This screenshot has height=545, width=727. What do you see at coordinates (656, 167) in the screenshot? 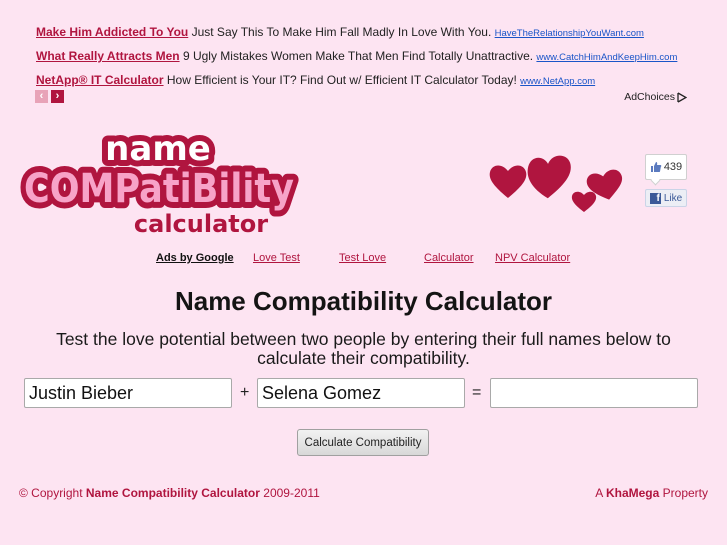
I see `thumbs-up-icon` at bounding box center [656, 167].